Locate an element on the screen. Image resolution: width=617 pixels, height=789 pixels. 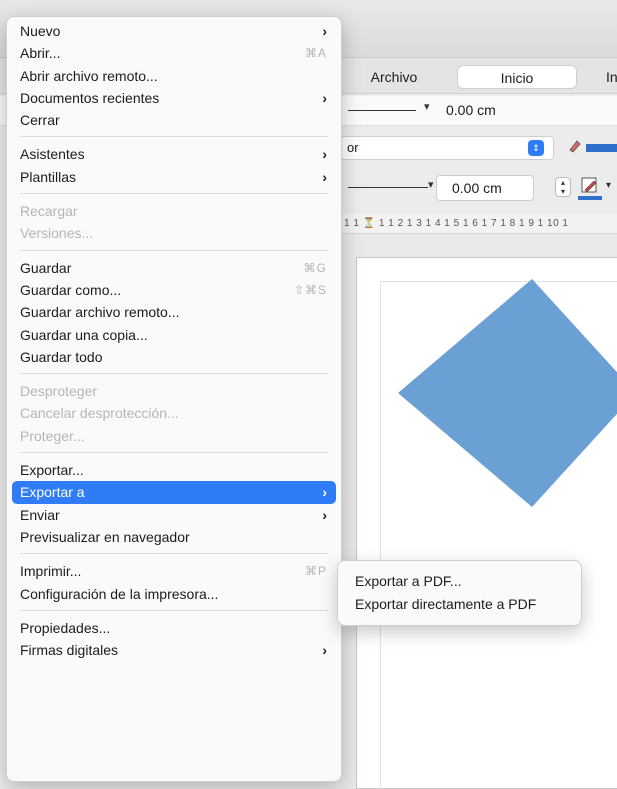
menu-item-abrir: Abrir... ⌘A is located at coordinates (174, 53).